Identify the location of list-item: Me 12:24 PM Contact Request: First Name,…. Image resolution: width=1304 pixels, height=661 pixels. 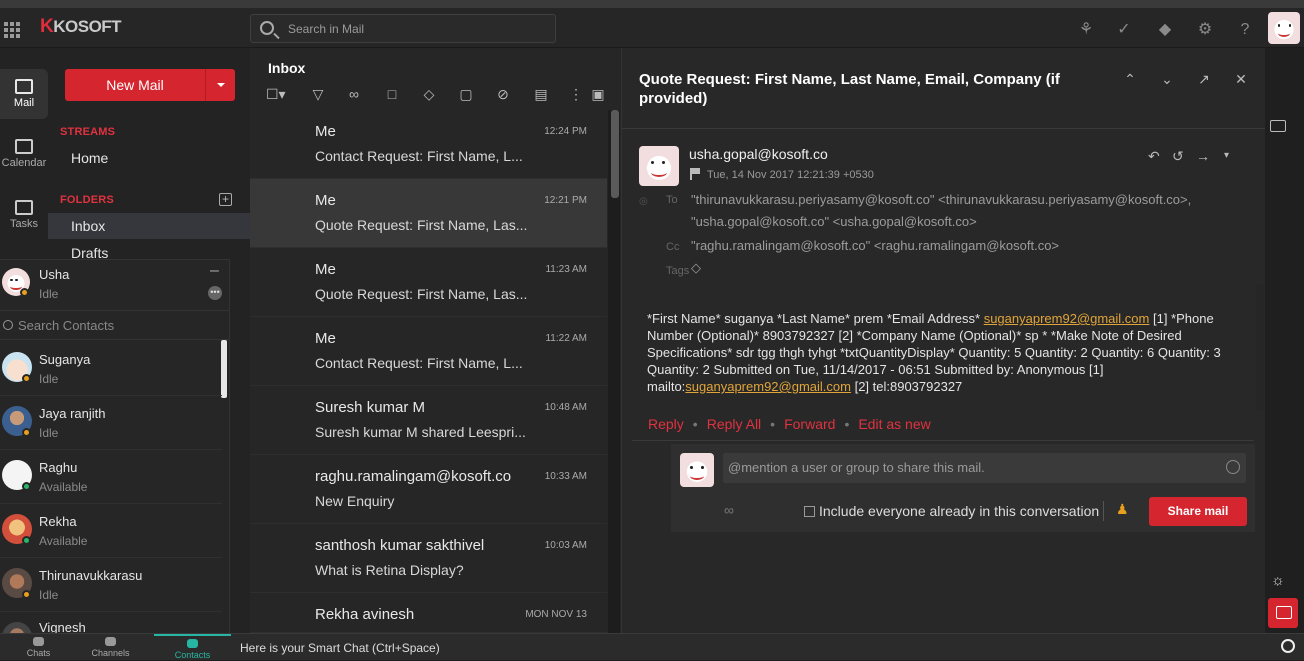
(428, 144).